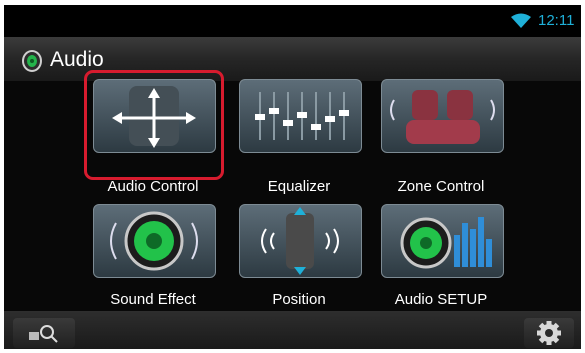 The image size is (585, 353). Describe the element at coordinates (441, 186) in the screenshot. I see `zone-control-label: Zone Control` at that location.